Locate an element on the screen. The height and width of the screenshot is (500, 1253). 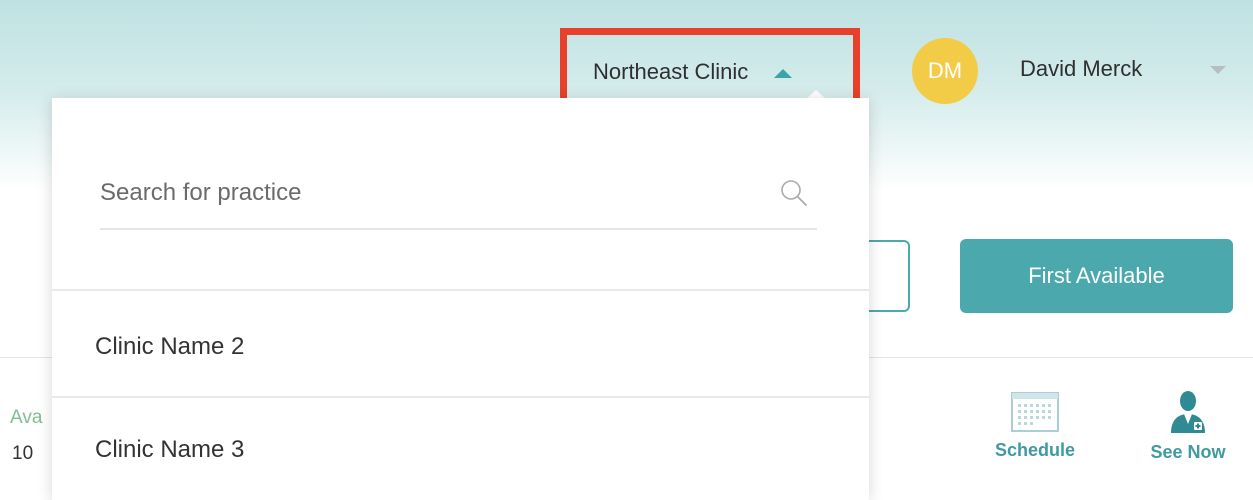
see-now-label: See Now is located at coordinates (1188, 452).